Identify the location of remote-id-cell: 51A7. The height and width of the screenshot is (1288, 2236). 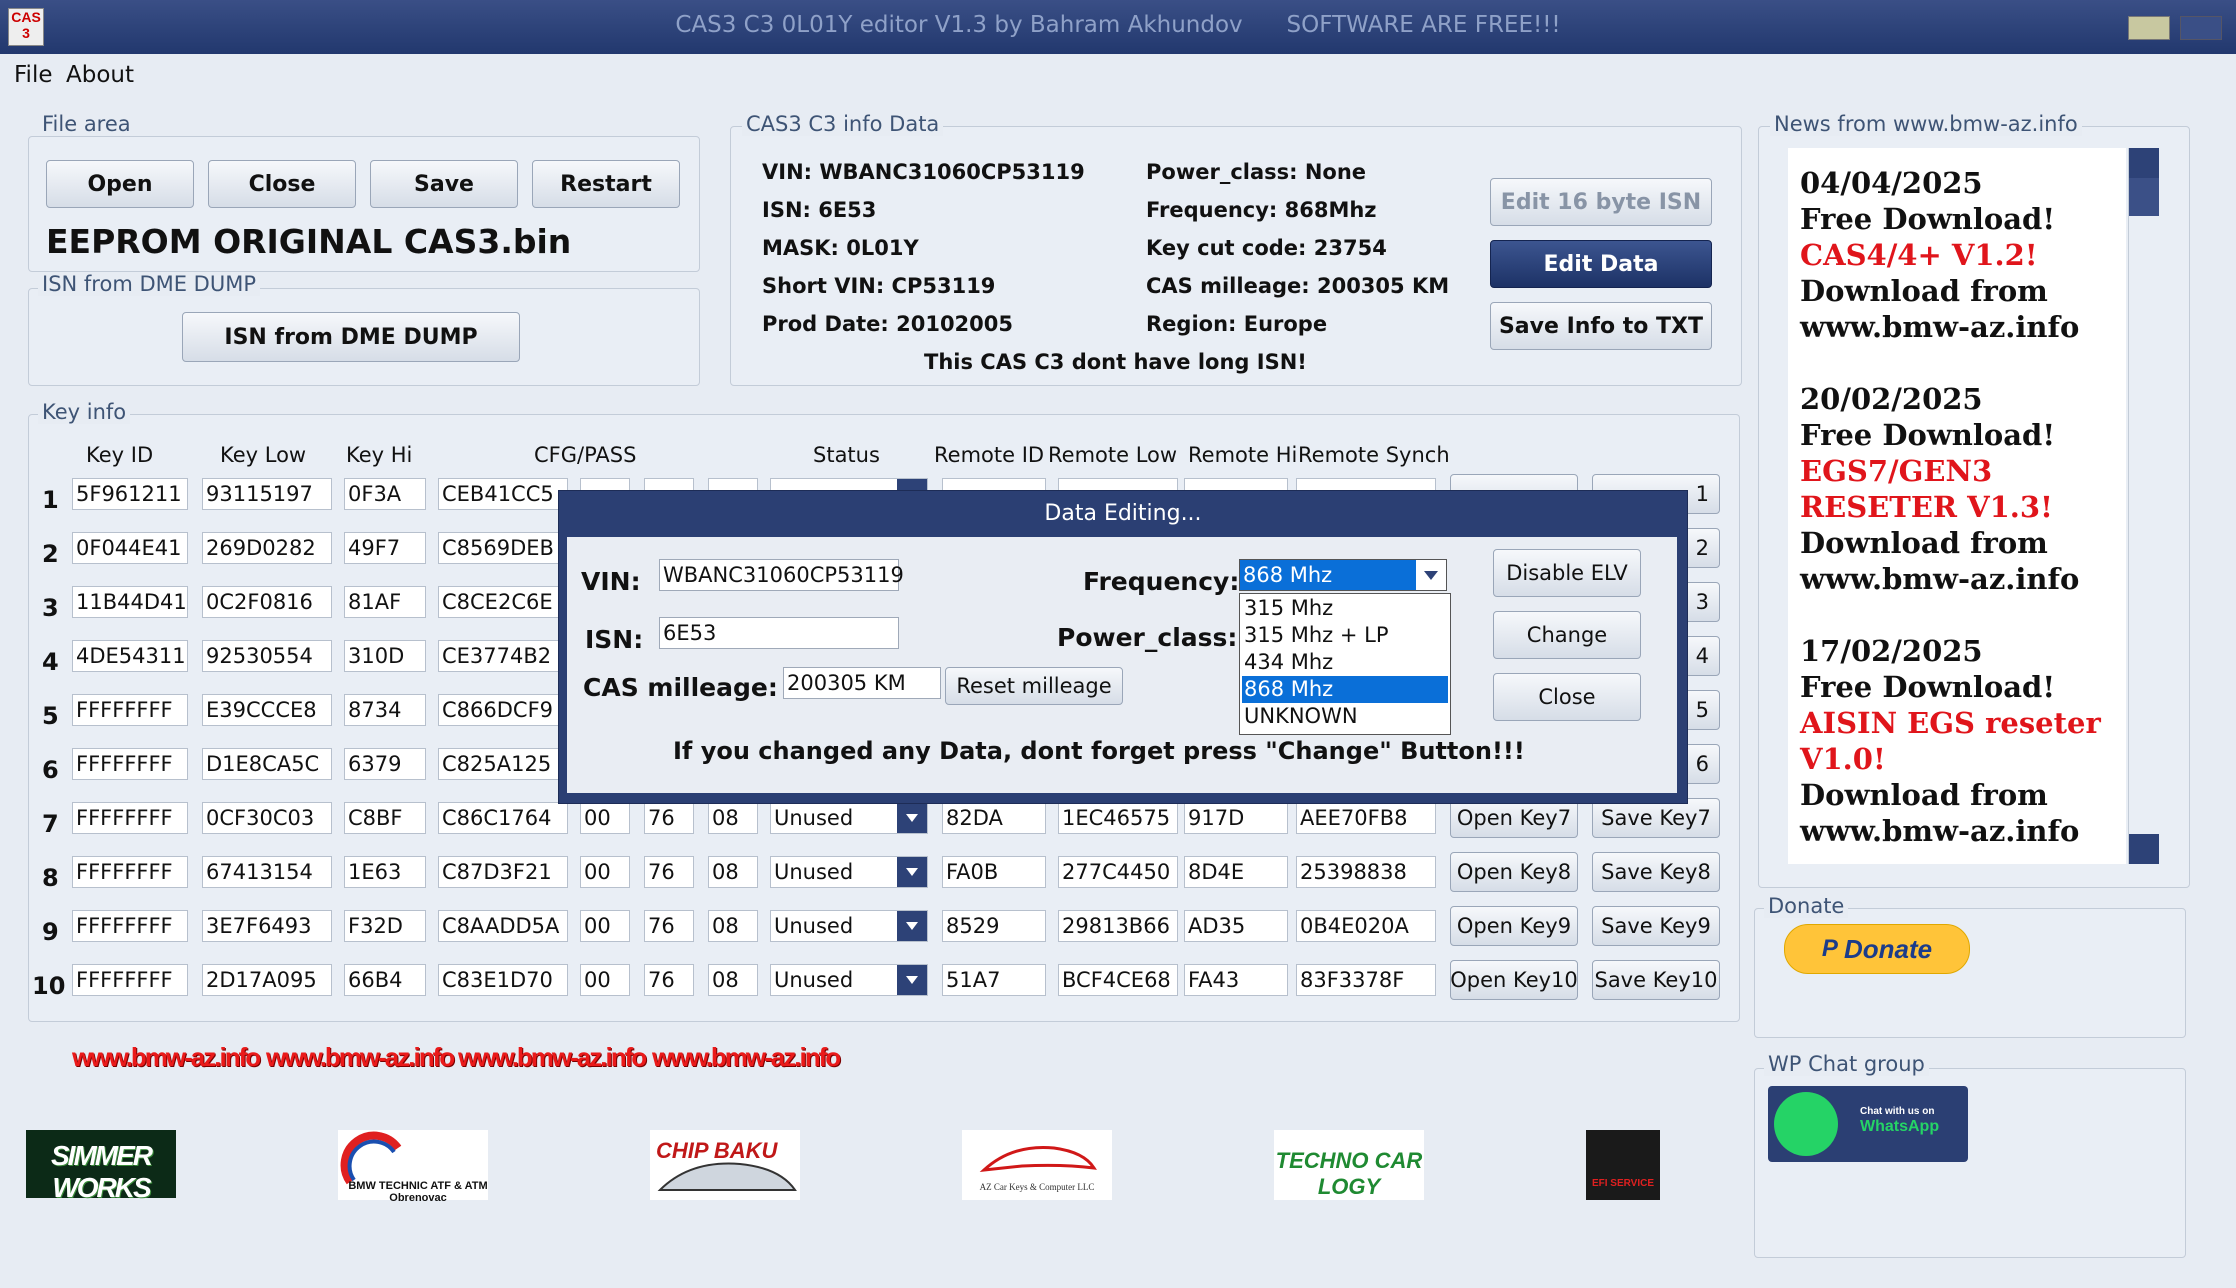
(994, 980).